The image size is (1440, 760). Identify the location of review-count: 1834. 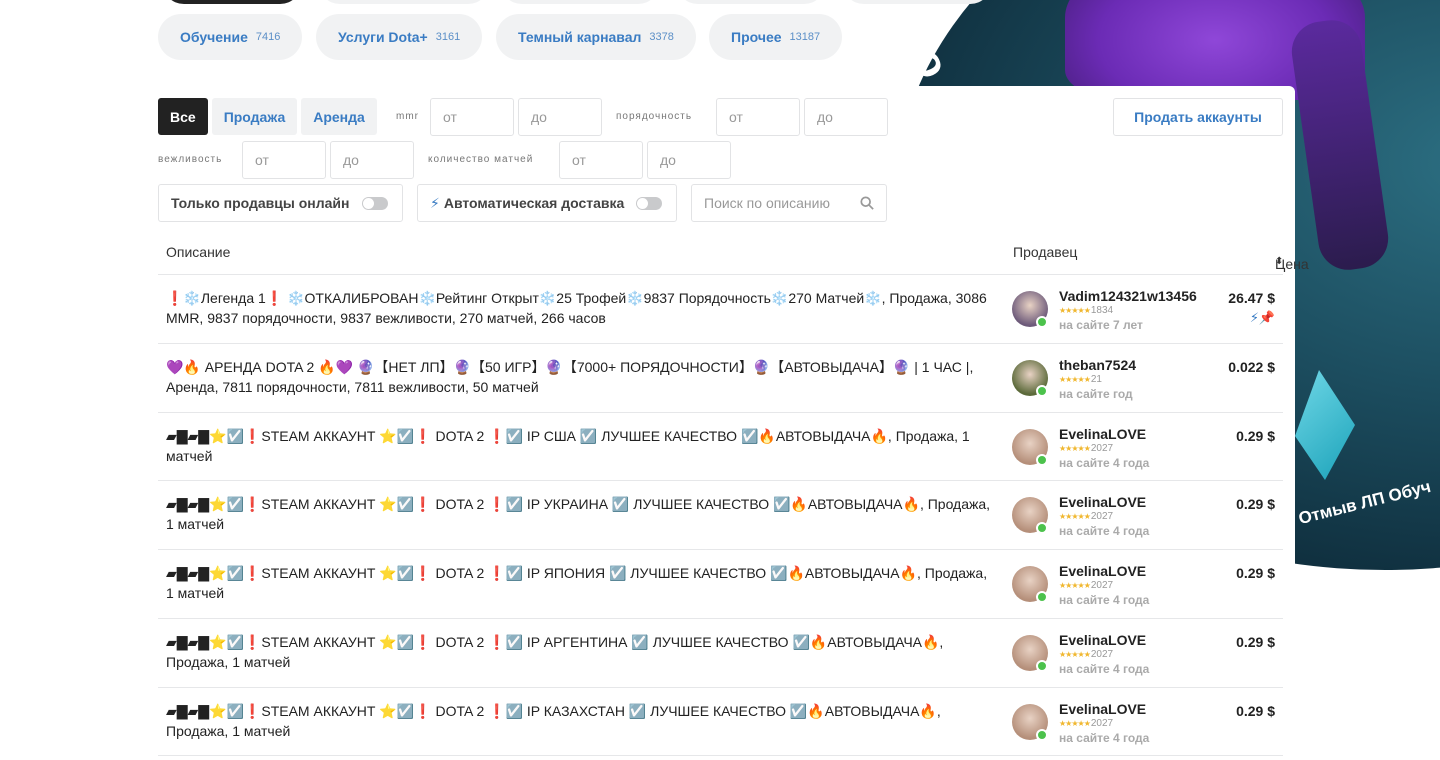
(1102, 310).